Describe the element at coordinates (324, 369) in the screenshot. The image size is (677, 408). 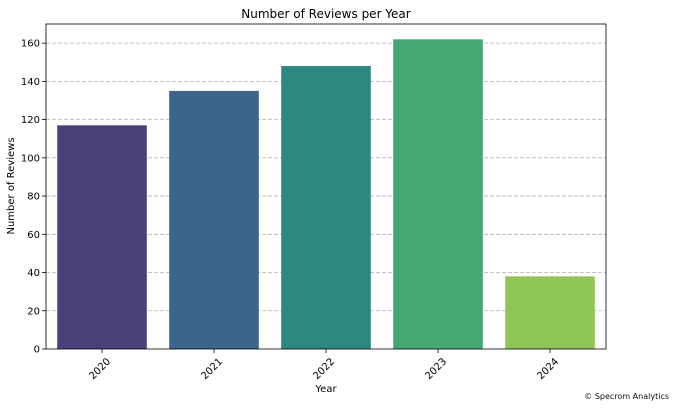
I see `x-tick-label: 2022` at that location.